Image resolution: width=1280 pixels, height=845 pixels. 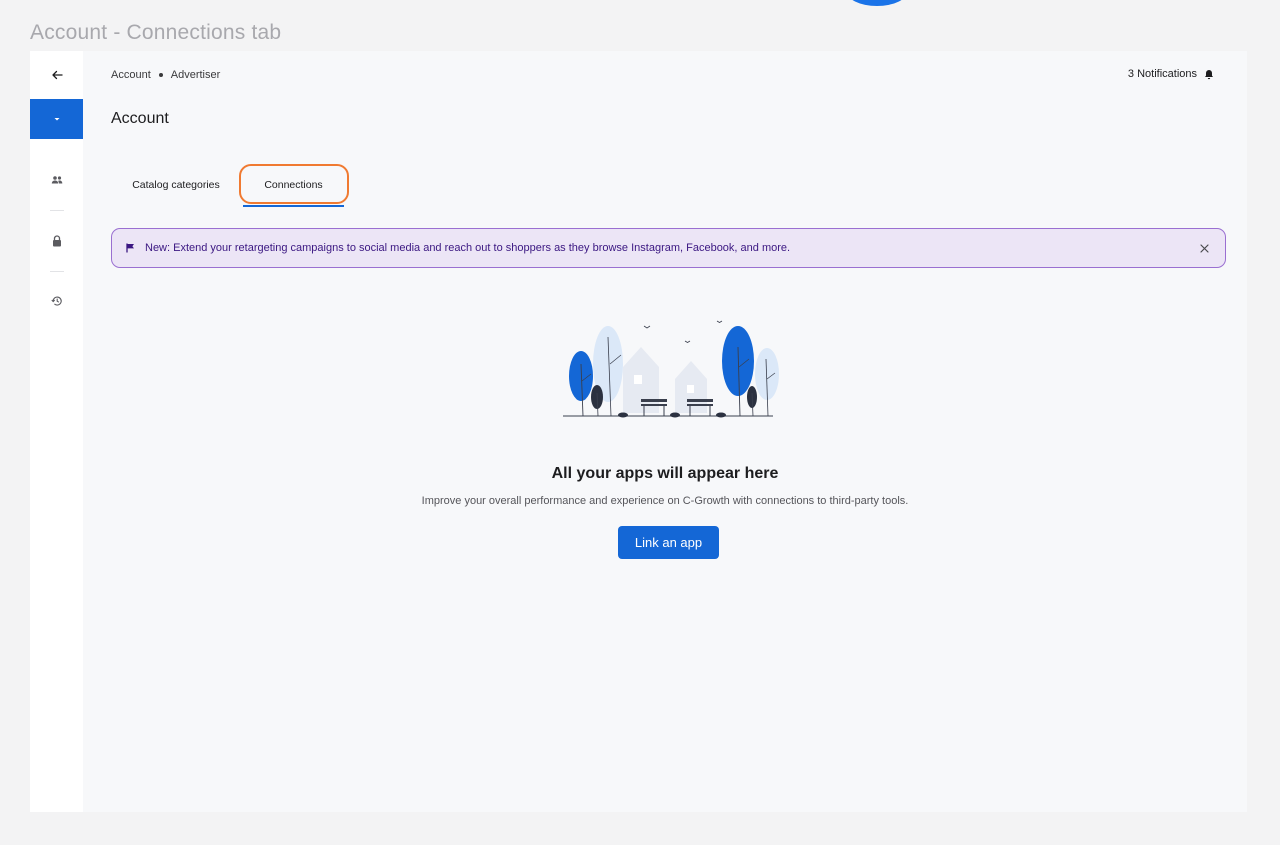 What do you see at coordinates (1209, 74) in the screenshot?
I see `bell-icon` at bounding box center [1209, 74].